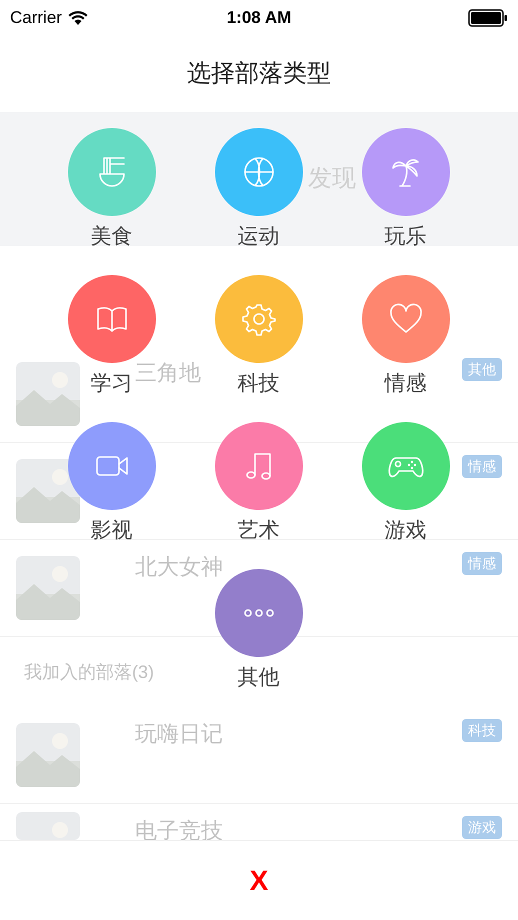 The width and height of the screenshot is (518, 920). I want to click on row-tag: 科技, so click(482, 730).